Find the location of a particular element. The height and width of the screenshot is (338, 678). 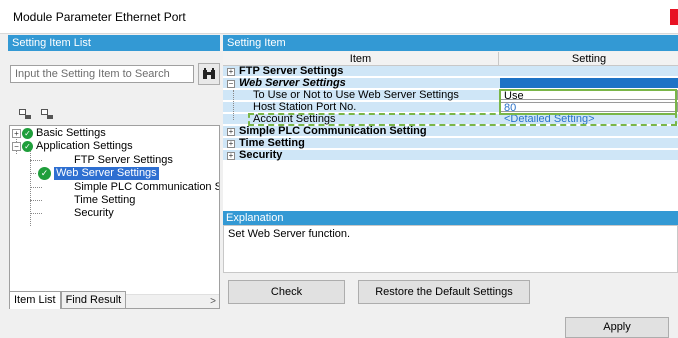

setting-item-list-header: Setting Item List is located at coordinates (114, 43).